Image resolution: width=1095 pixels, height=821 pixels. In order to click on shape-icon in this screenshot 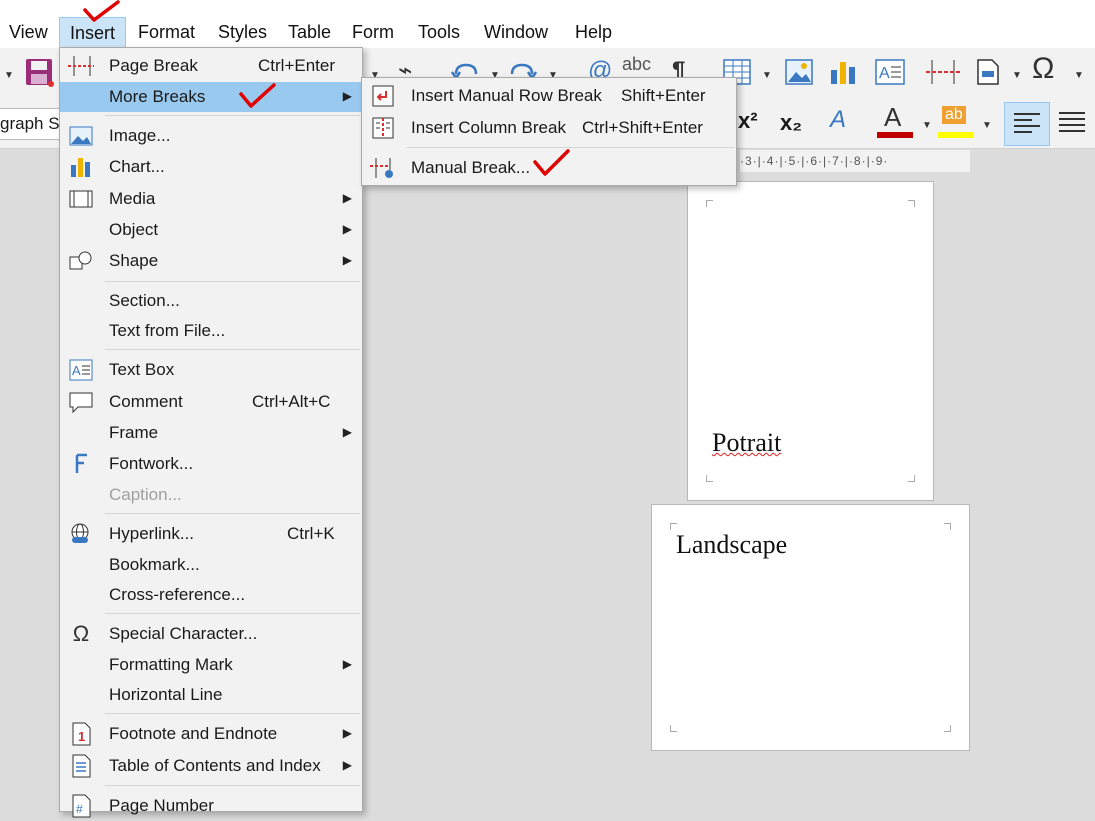, I will do `click(80, 260)`.